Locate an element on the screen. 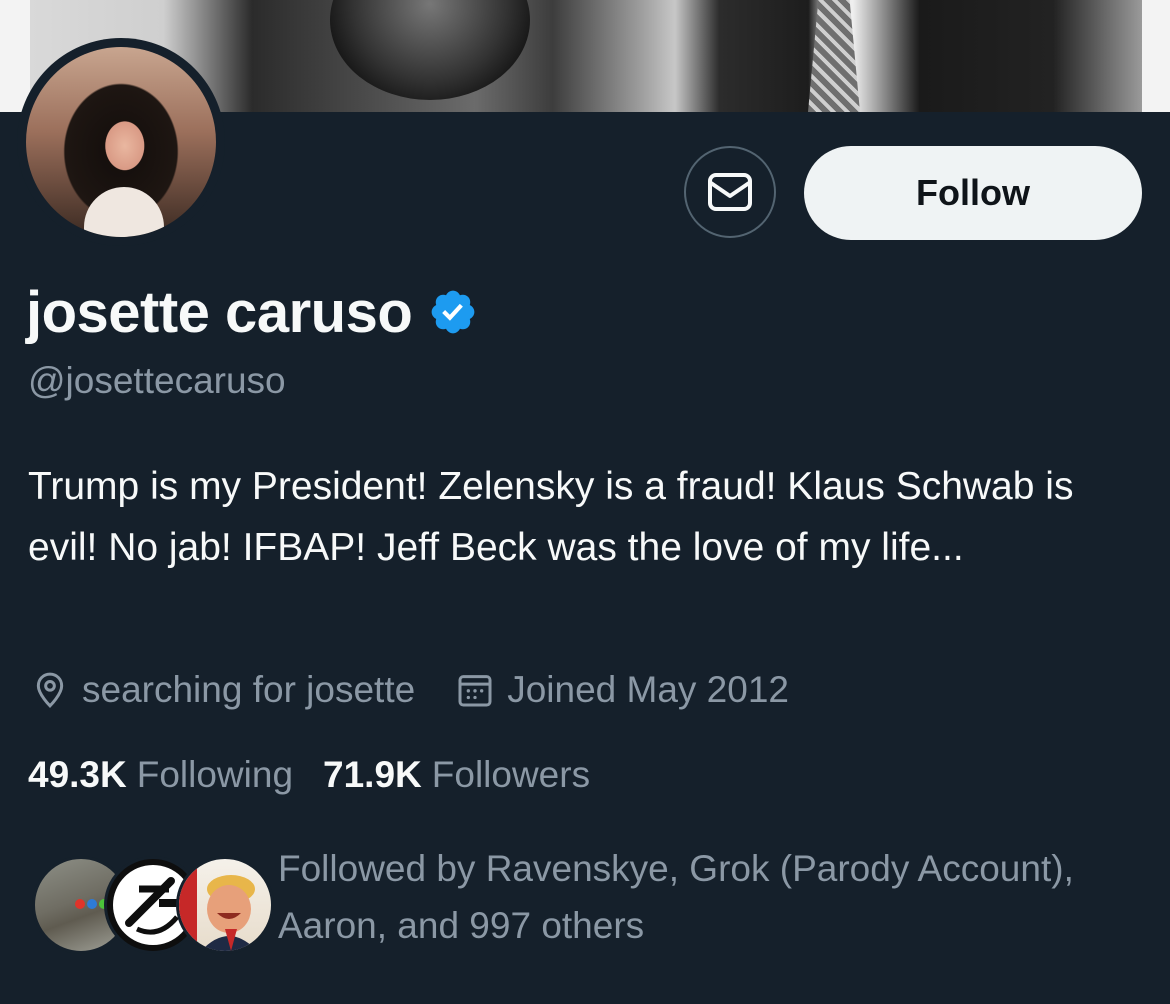  verified-badge-icon is located at coordinates (453, 312).